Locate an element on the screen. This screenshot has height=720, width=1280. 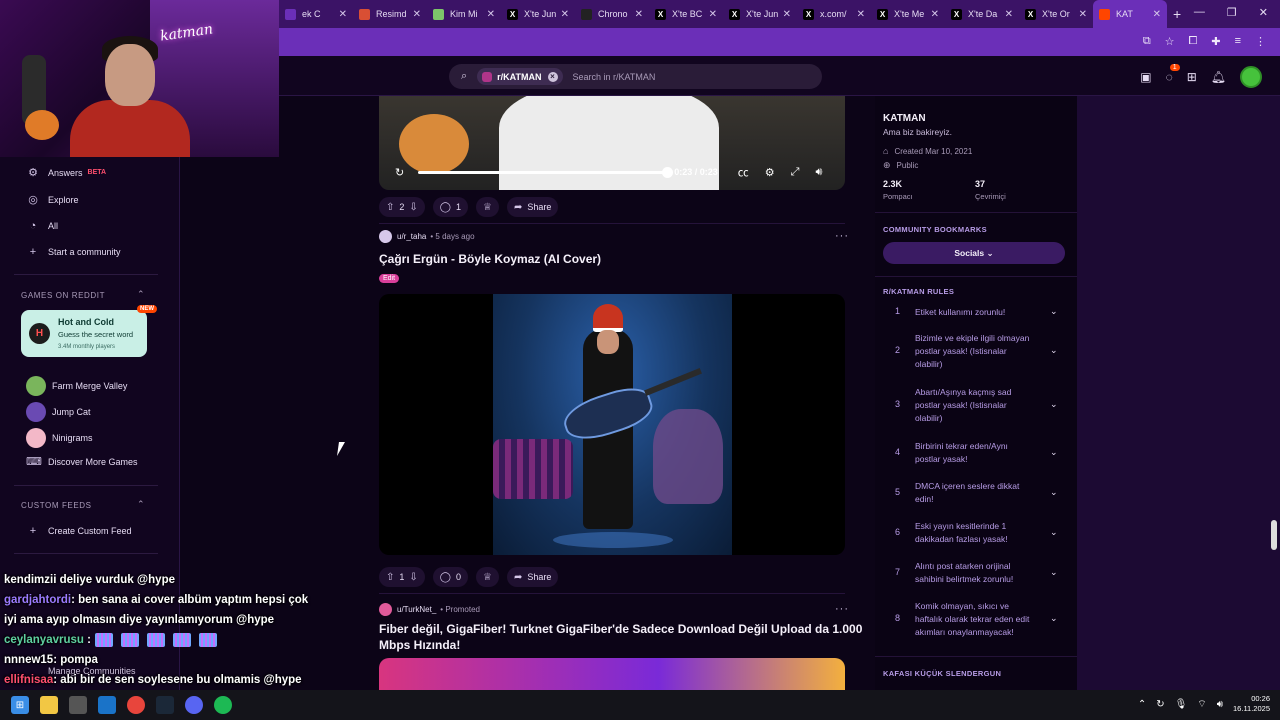
replay-icon: ↻ is located at coordinates (399, 172).